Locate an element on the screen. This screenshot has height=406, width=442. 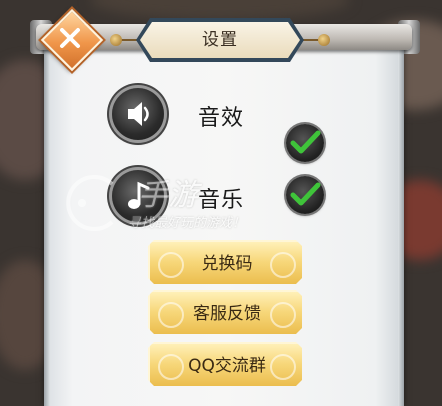
music-icon-badge is located at coordinates (138, 196).